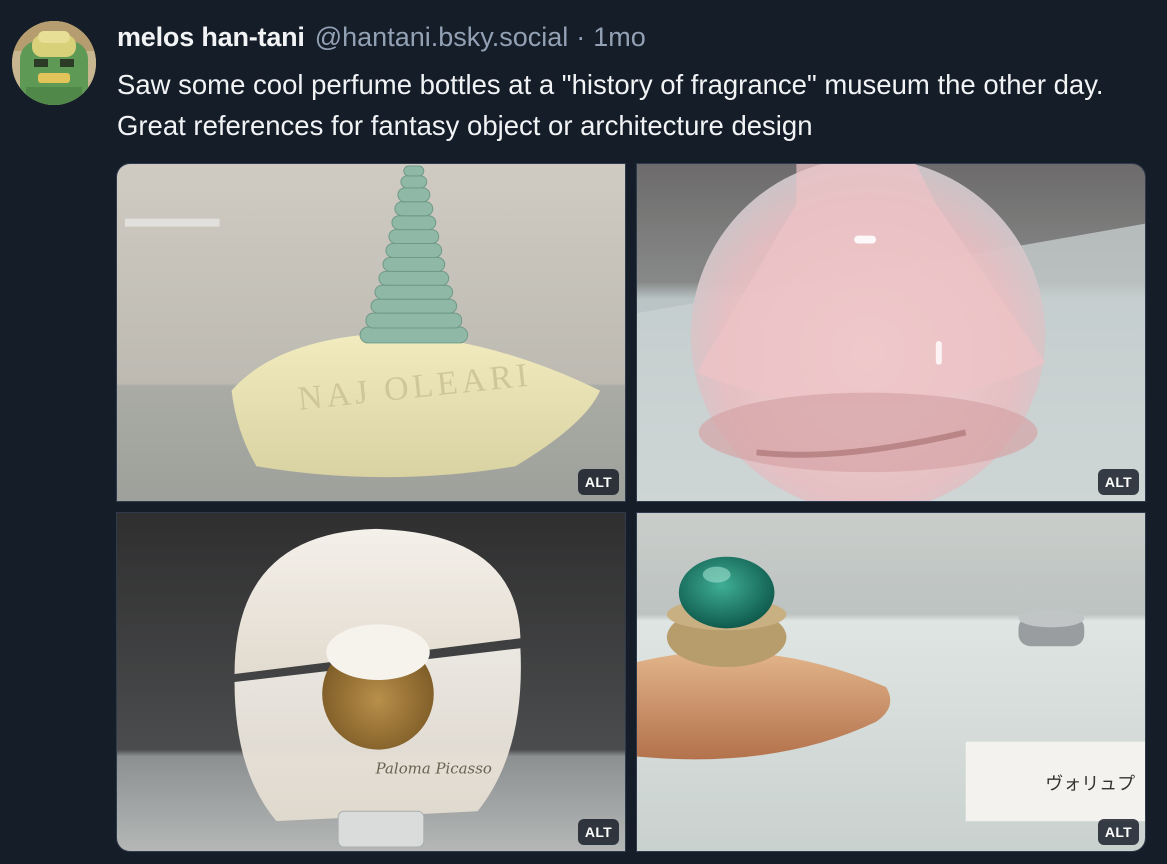 The image size is (1167, 864). What do you see at coordinates (442, 37) in the screenshot?
I see `author-handle: @hantani.bsky.social` at bounding box center [442, 37].